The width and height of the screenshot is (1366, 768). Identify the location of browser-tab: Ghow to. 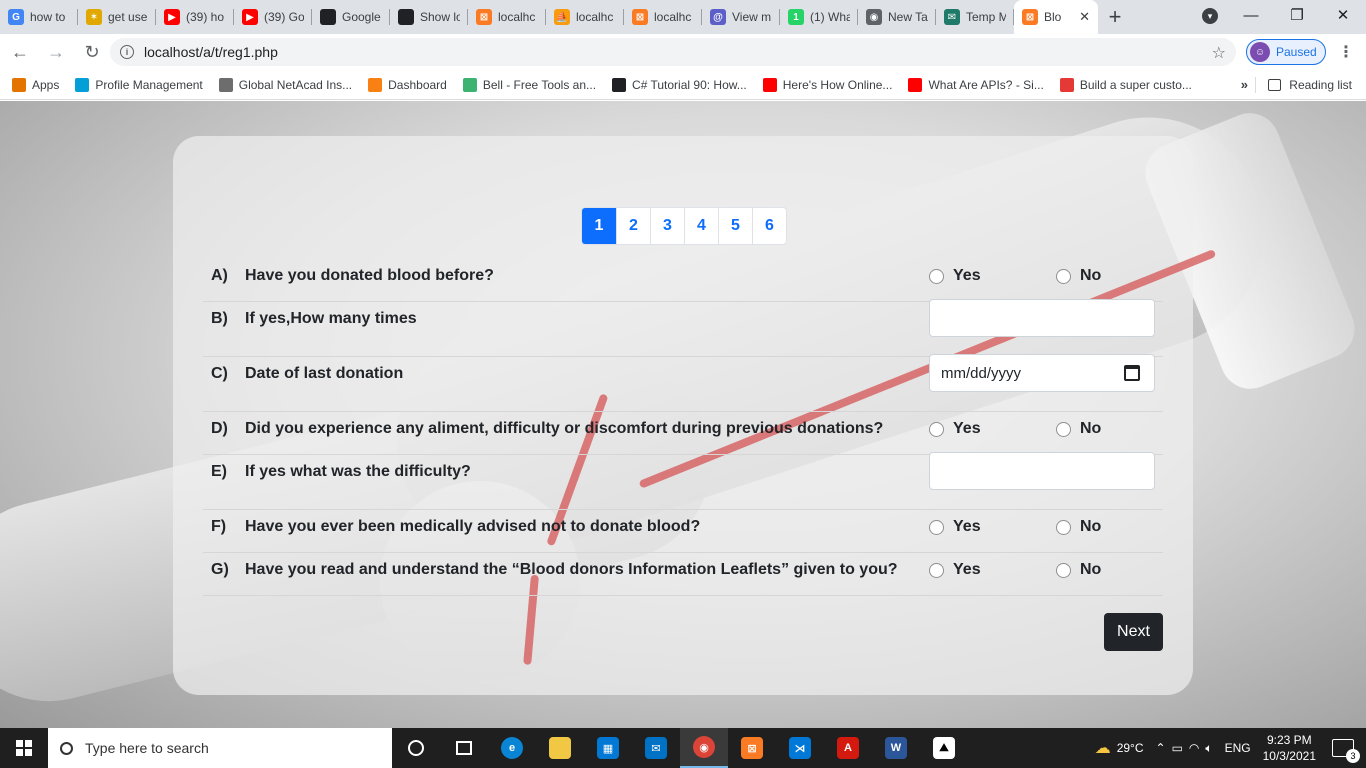
(39, 17).